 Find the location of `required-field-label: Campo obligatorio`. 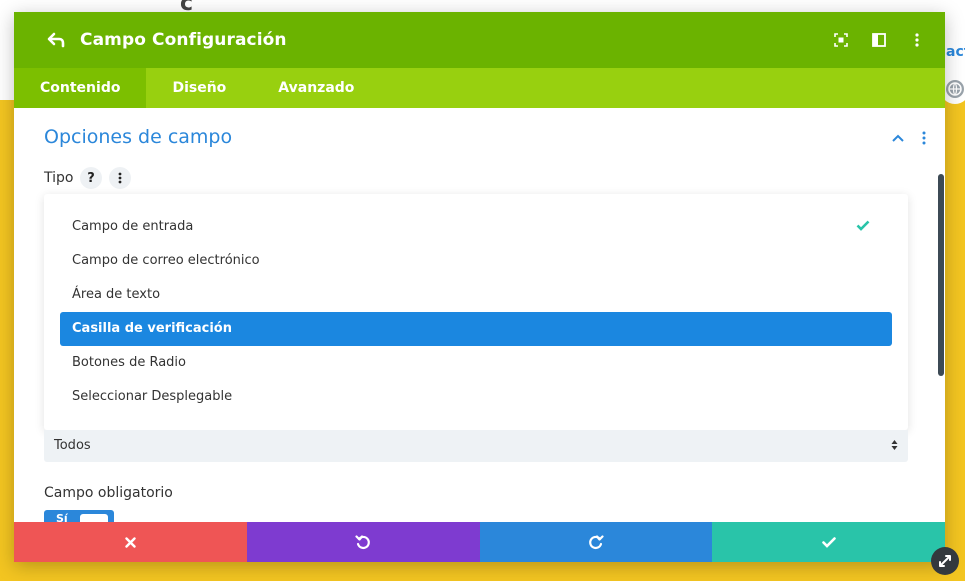

required-field-label: Campo obligatorio is located at coordinates (108, 493).